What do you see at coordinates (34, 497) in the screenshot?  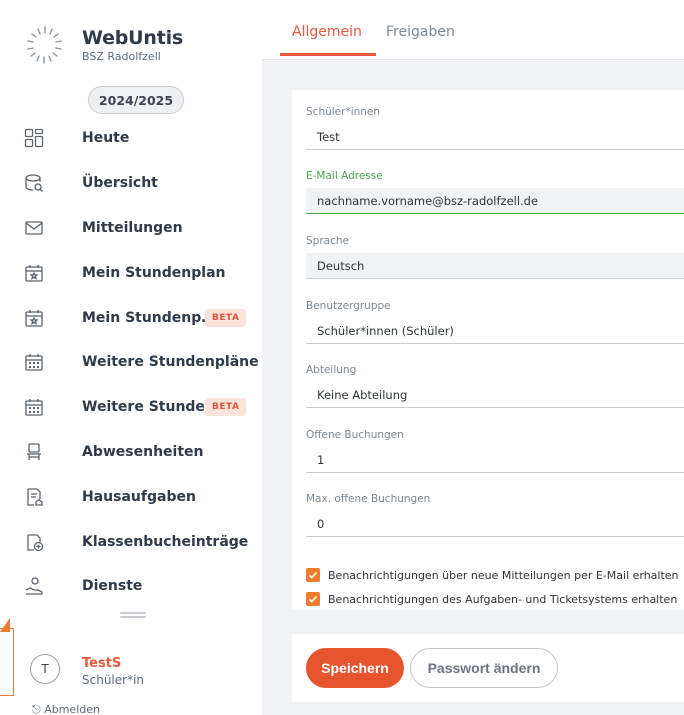 I see `homework-icon` at bounding box center [34, 497].